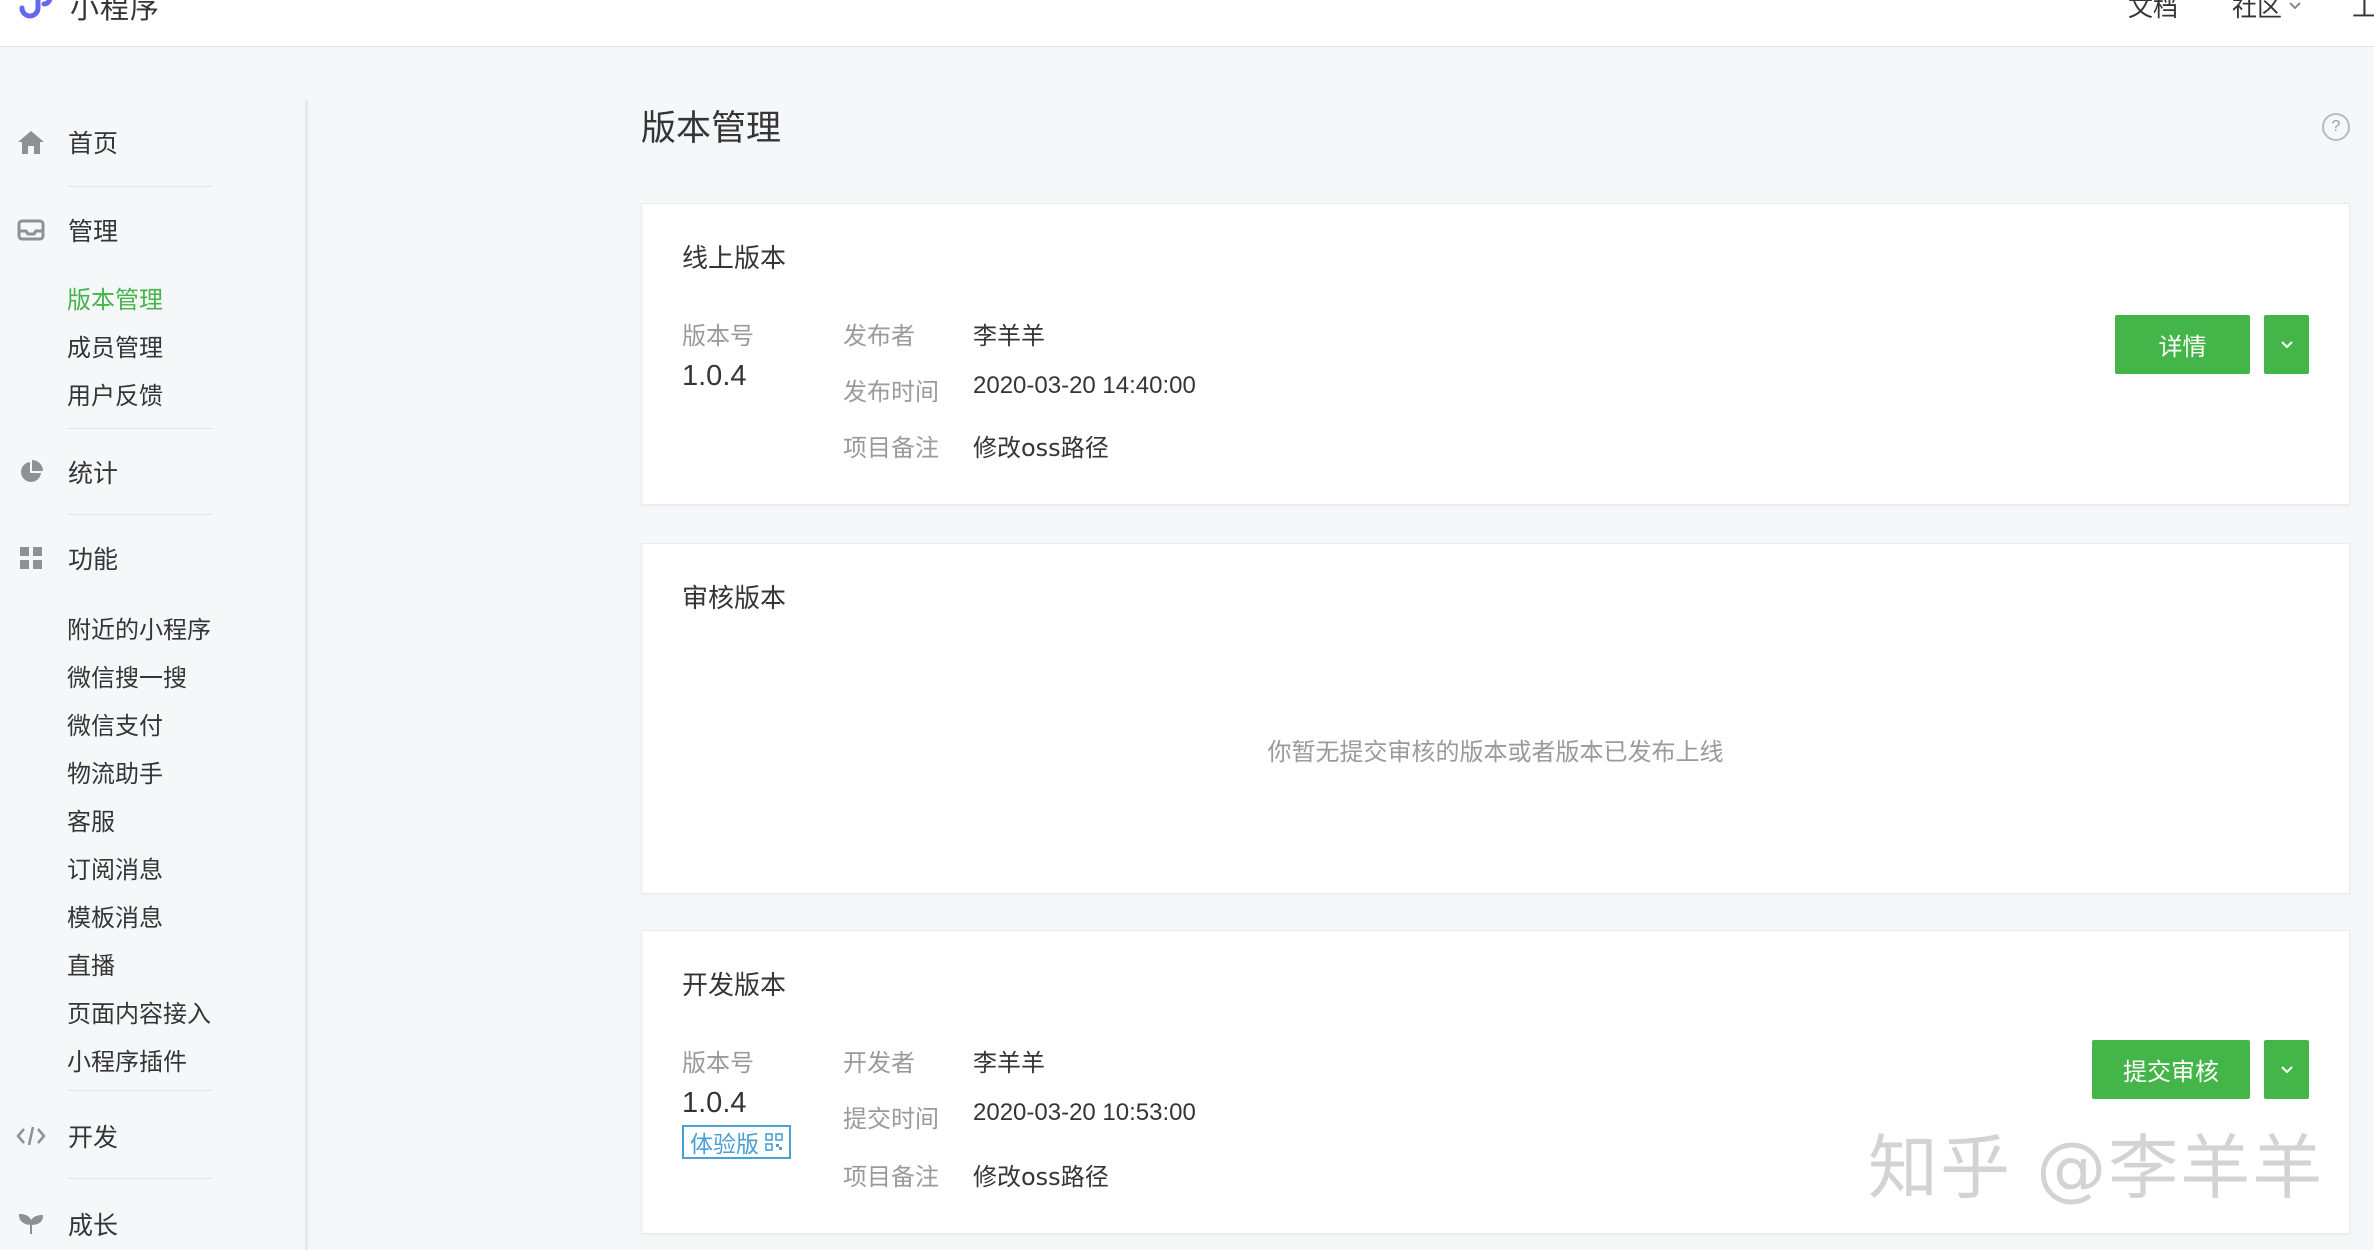 Image resolution: width=2374 pixels, height=1250 pixels. Describe the element at coordinates (91, 963) in the screenshot. I see `sidebar-item-live: 直播` at that location.